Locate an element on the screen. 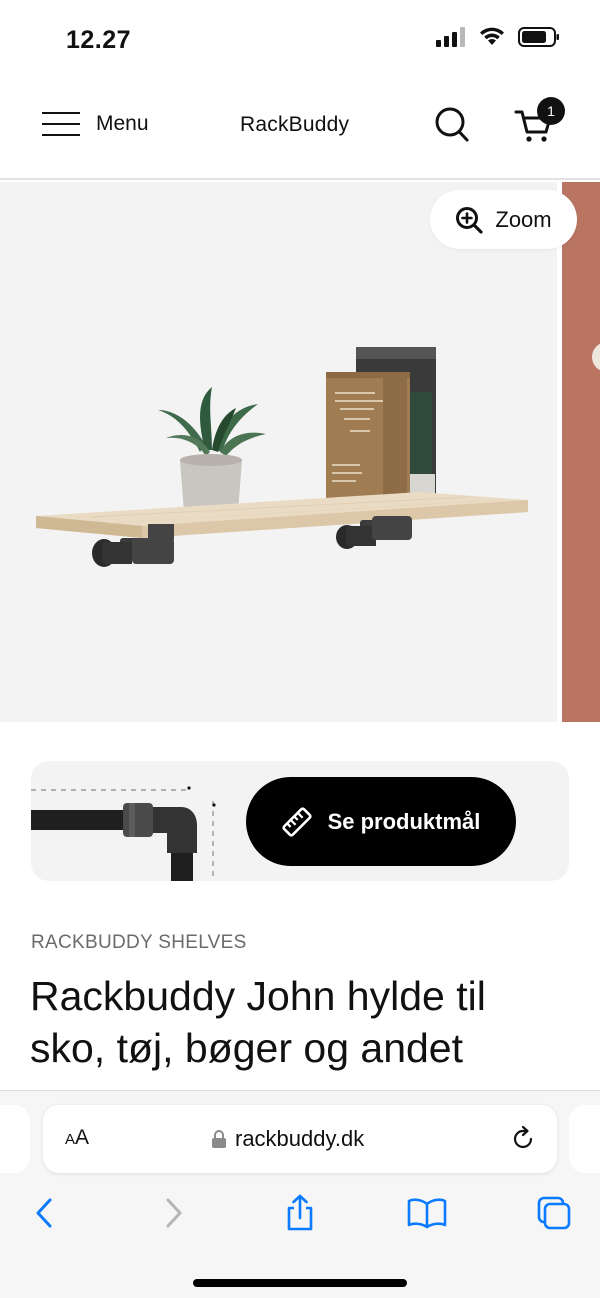  chevron-left-icon is located at coordinates (44, 1213).